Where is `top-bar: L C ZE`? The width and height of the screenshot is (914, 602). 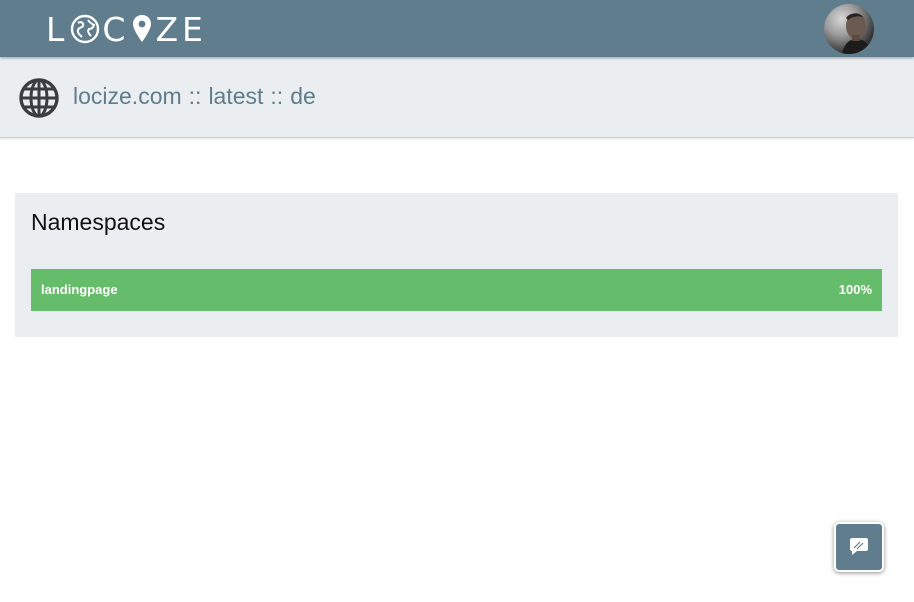 top-bar: L C ZE is located at coordinates (457, 28).